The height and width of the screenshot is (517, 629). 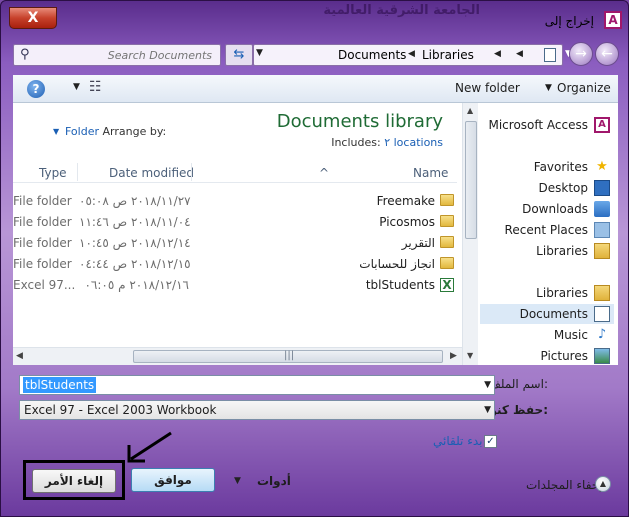 What do you see at coordinates (259, 53) in the screenshot?
I see `address-dropdown-icon: ▼` at bounding box center [259, 53].